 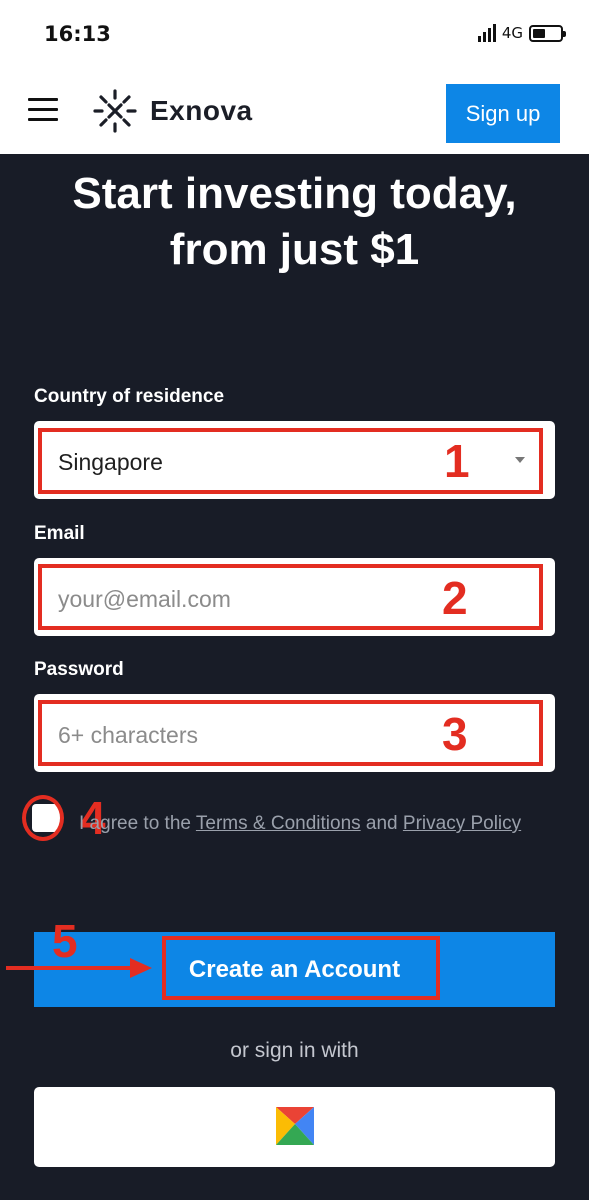 I want to click on annotation-number-5: 5, so click(x=65, y=941).